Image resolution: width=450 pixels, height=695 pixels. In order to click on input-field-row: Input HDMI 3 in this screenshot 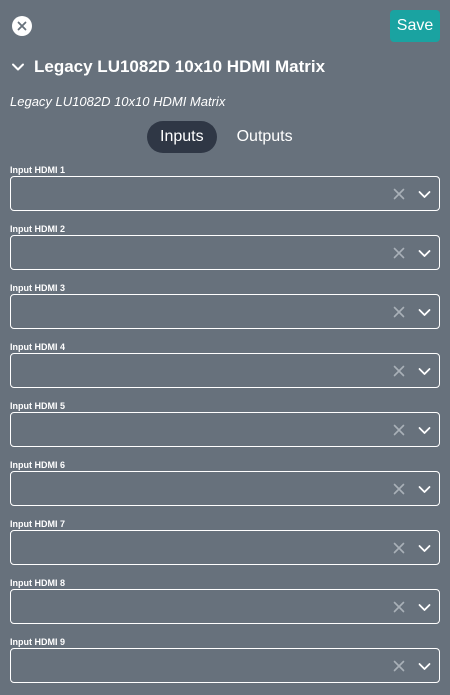, I will do `click(225, 311)`.